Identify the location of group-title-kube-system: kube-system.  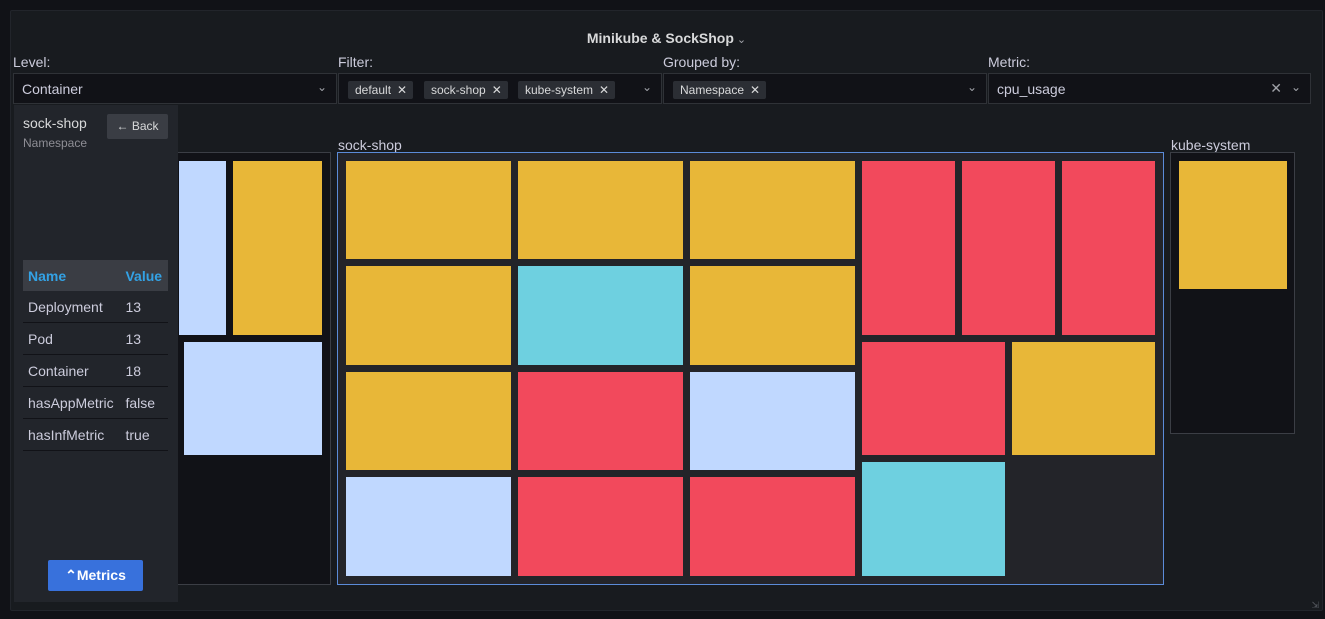
(1211, 145).